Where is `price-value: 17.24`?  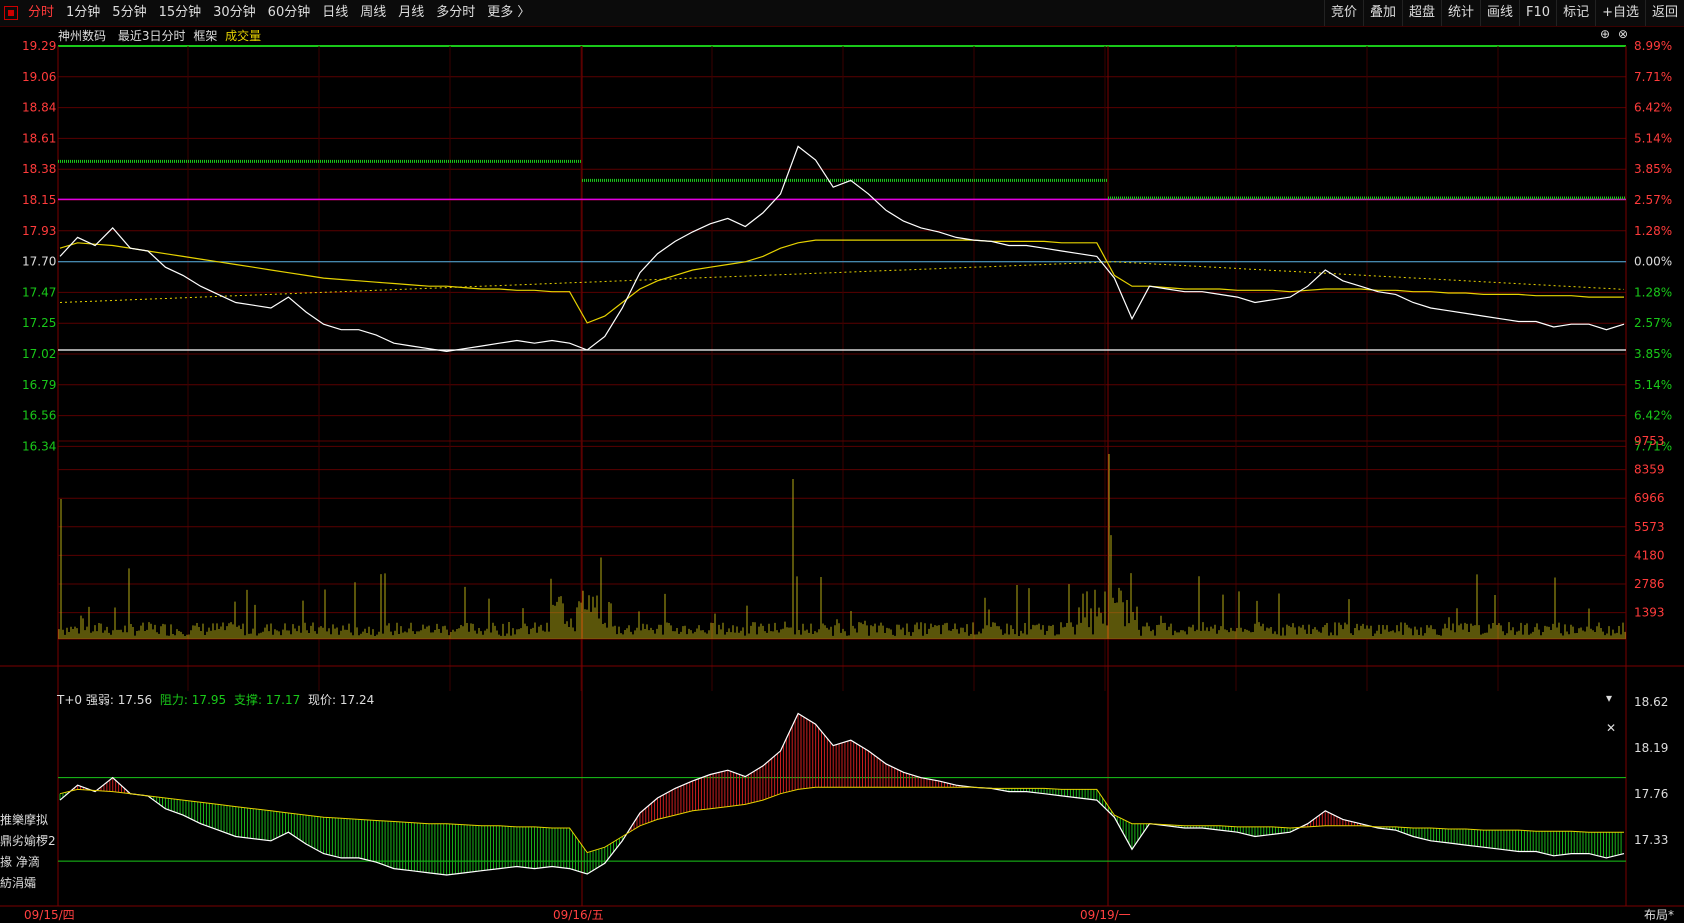 price-value: 17.24 is located at coordinates (357, 700).